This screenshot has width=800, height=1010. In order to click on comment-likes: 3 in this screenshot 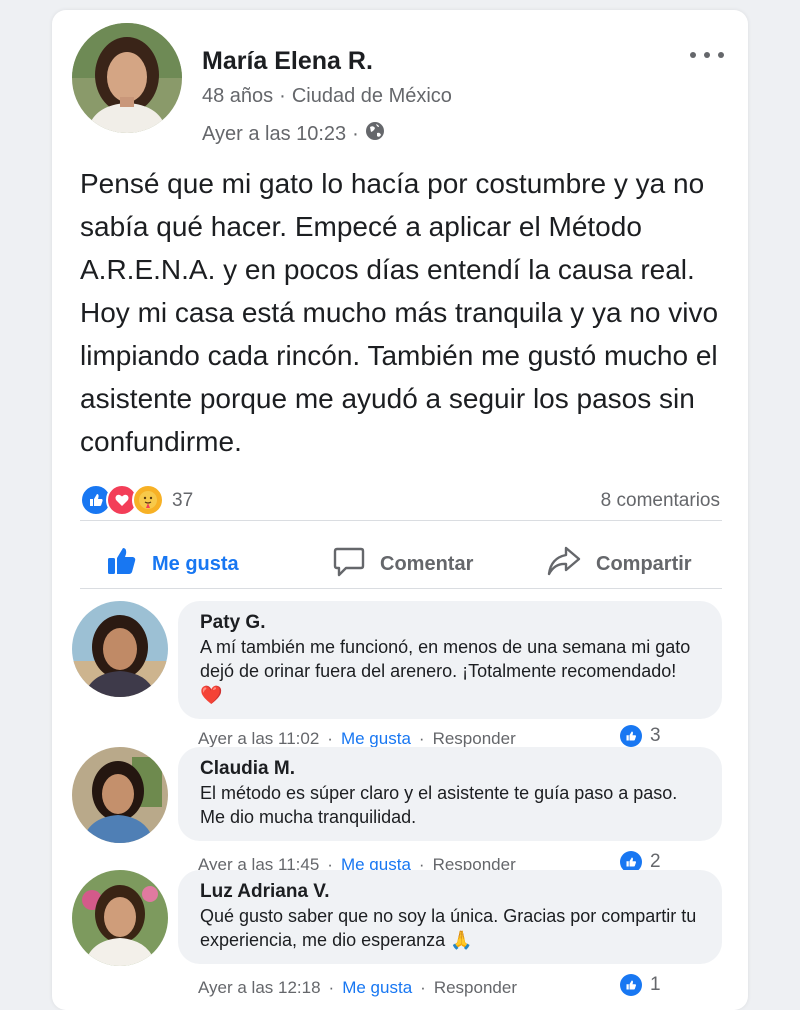, I will do `click(640, 736)`.